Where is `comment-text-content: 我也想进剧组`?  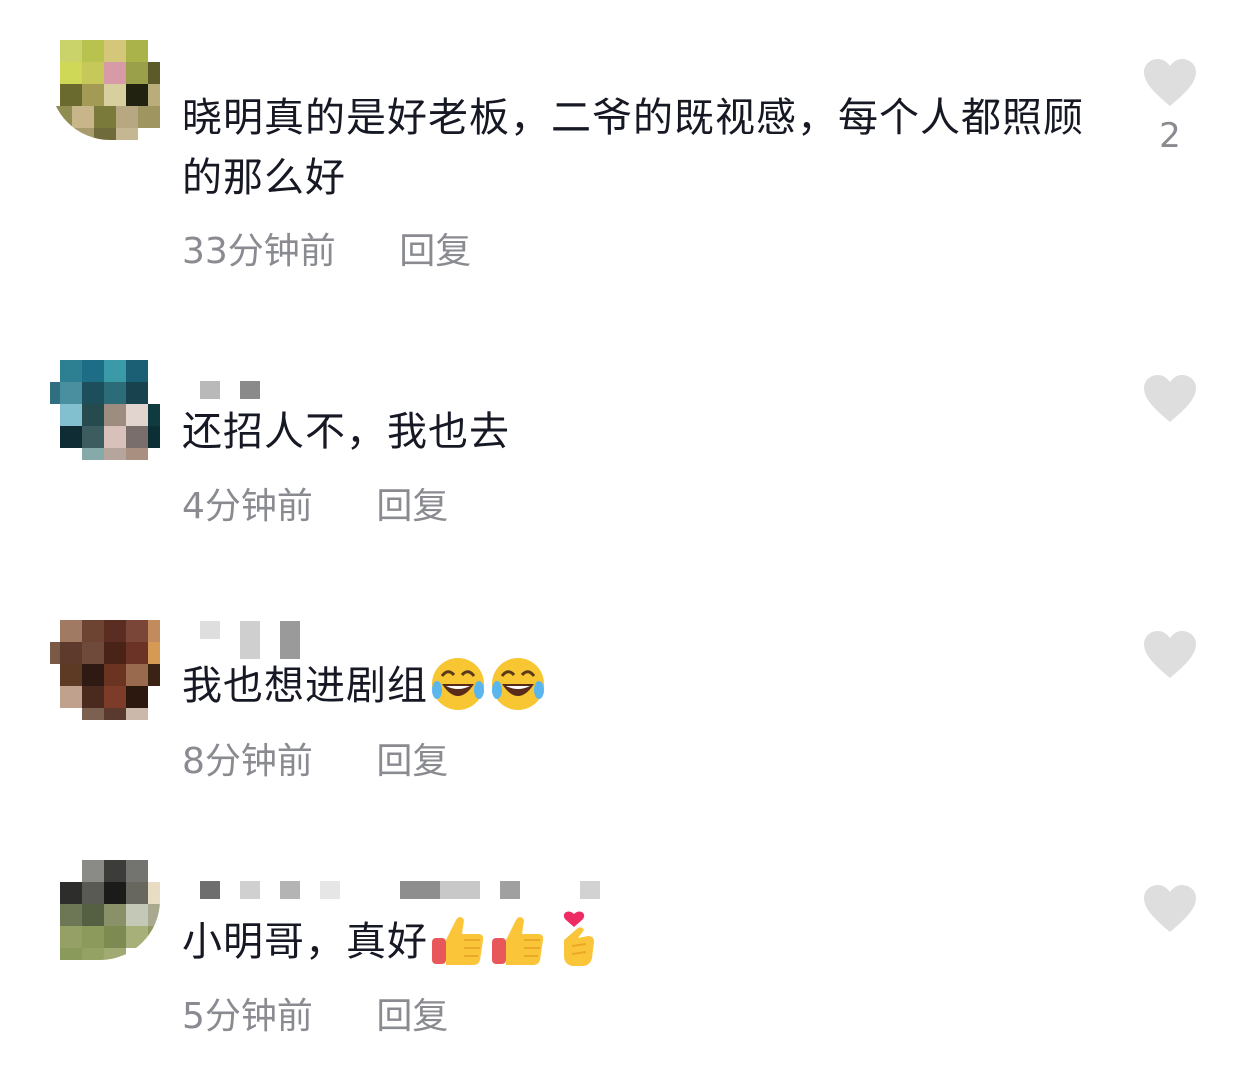 comment-text-content: 我也想进剧组 is located at coordinates (305, 686).